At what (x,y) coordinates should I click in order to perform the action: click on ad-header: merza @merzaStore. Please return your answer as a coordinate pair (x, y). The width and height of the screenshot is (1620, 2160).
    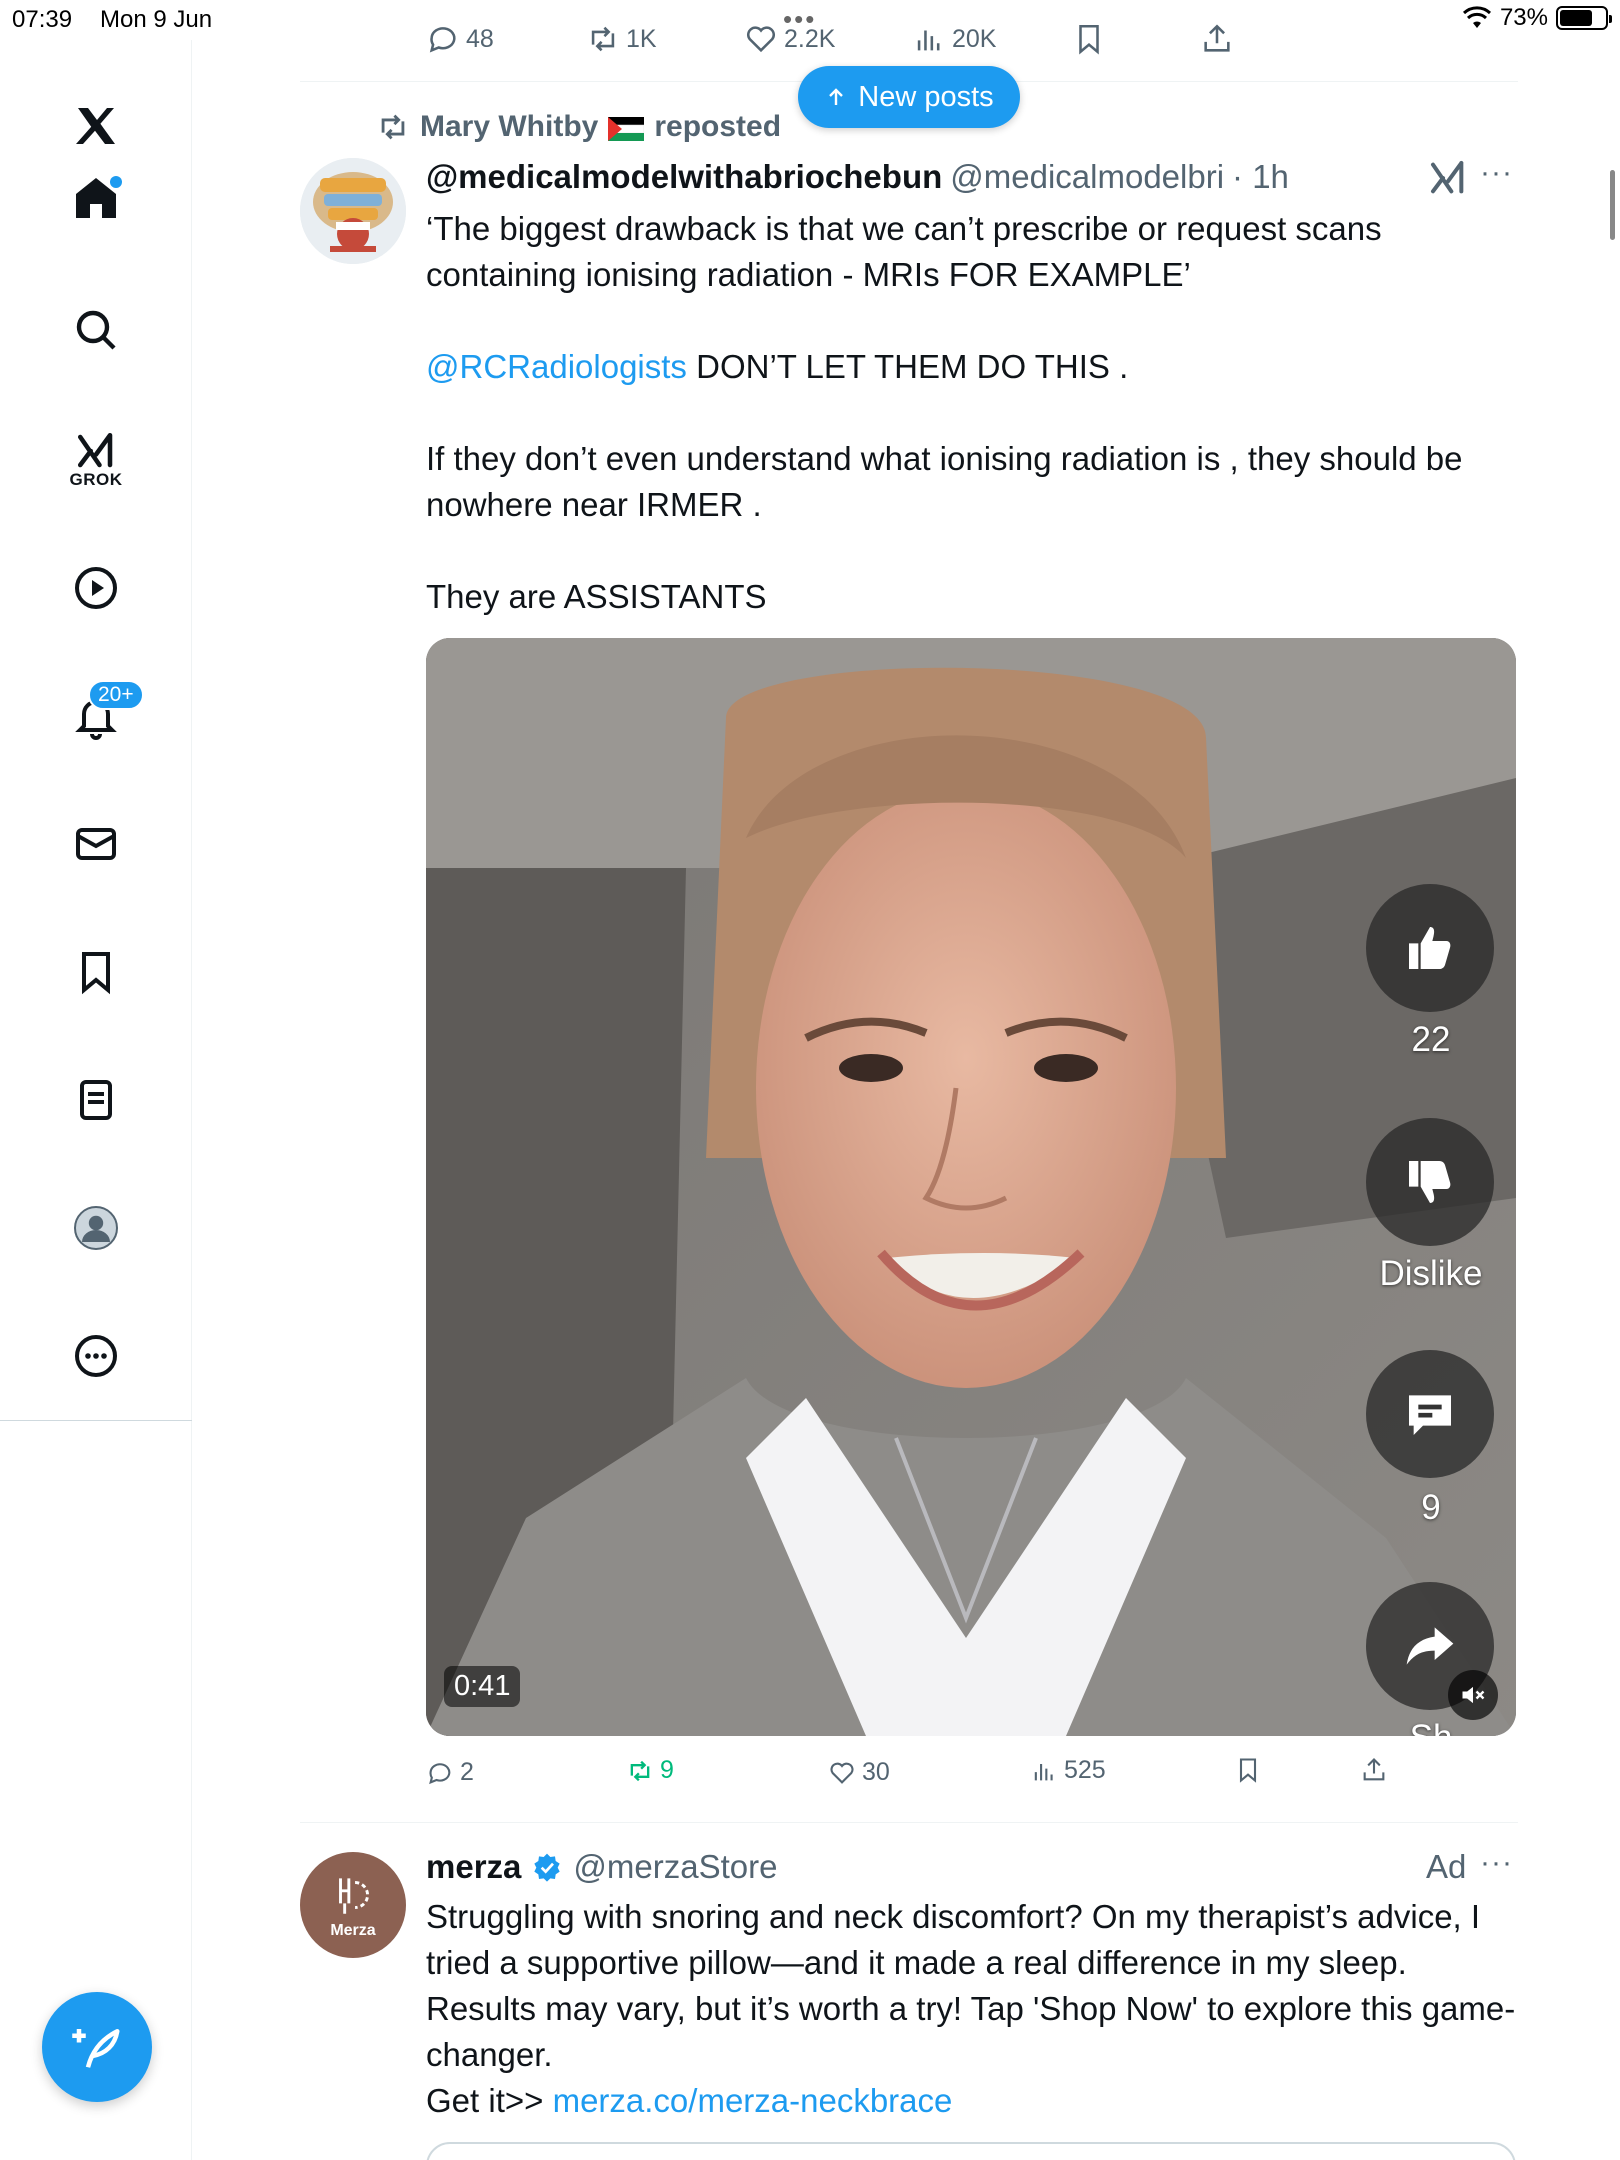
    Looking at the image, I should click on (601, 1867).